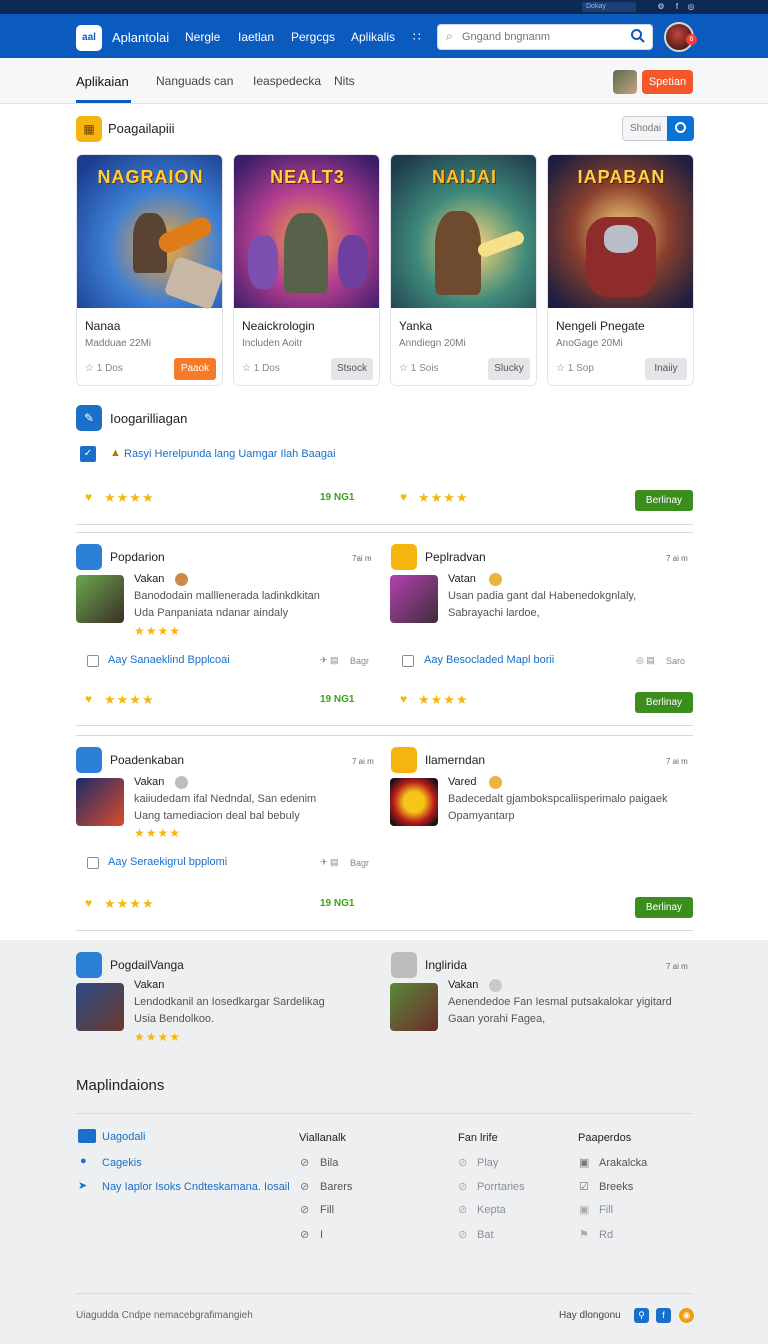  I want to click on review-title: PogdailVanga, so click(147, 965).